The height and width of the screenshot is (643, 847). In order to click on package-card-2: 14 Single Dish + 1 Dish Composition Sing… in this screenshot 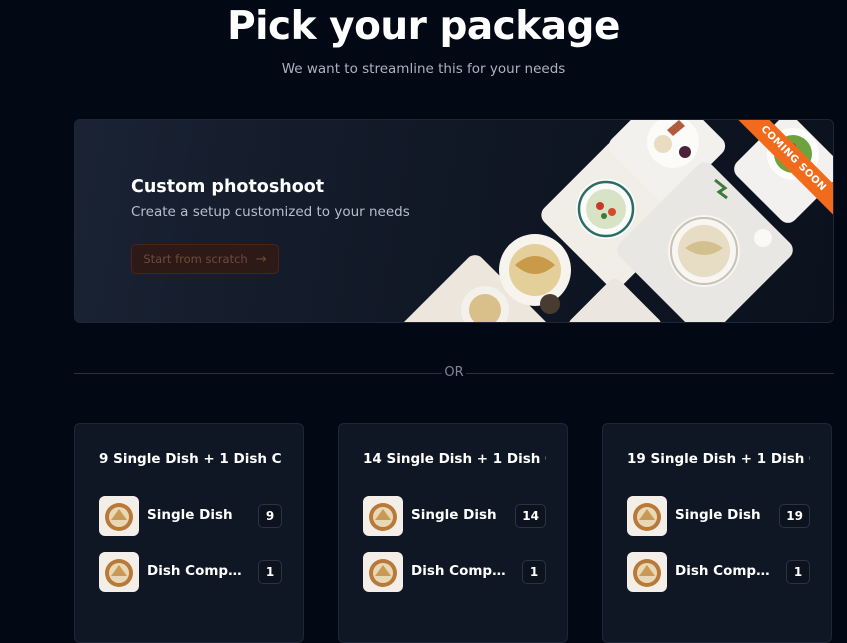, I will do `click(453, 533)`.